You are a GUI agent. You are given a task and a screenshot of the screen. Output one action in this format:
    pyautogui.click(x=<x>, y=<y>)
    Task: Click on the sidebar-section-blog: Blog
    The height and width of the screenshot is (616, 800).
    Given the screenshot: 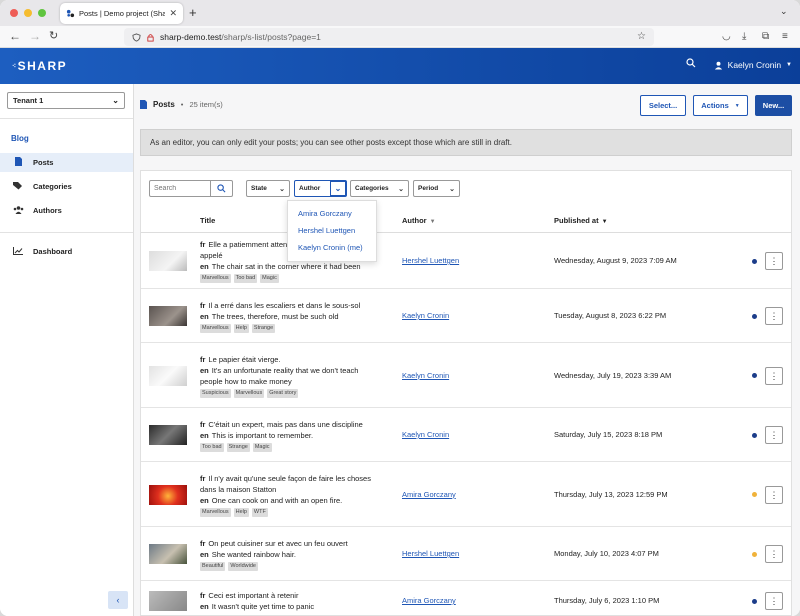 What is the action you would take?
    pyautogui.click(x=20, y=138)
    